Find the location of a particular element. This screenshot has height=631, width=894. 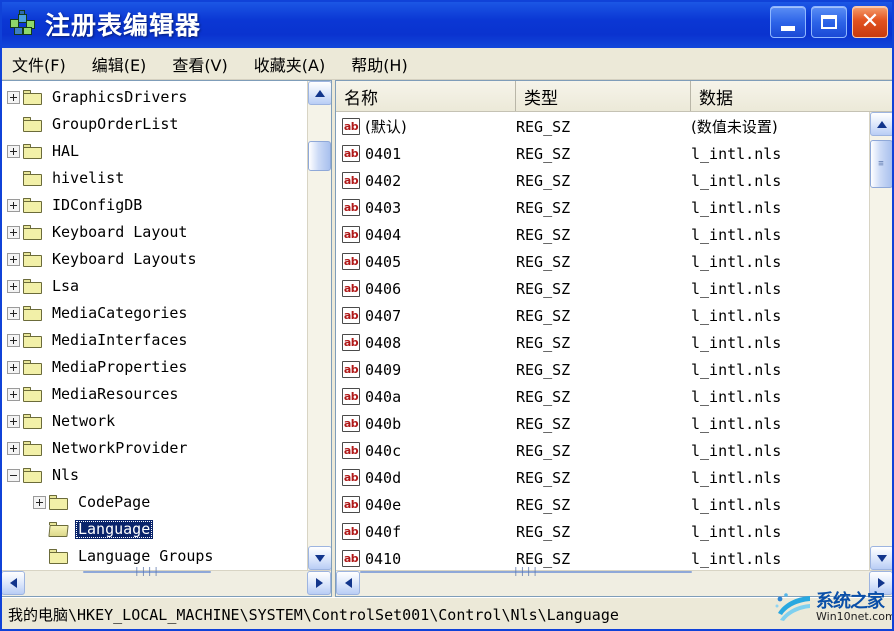

value-name-label: 0404 is located at coordinates (383, 234).